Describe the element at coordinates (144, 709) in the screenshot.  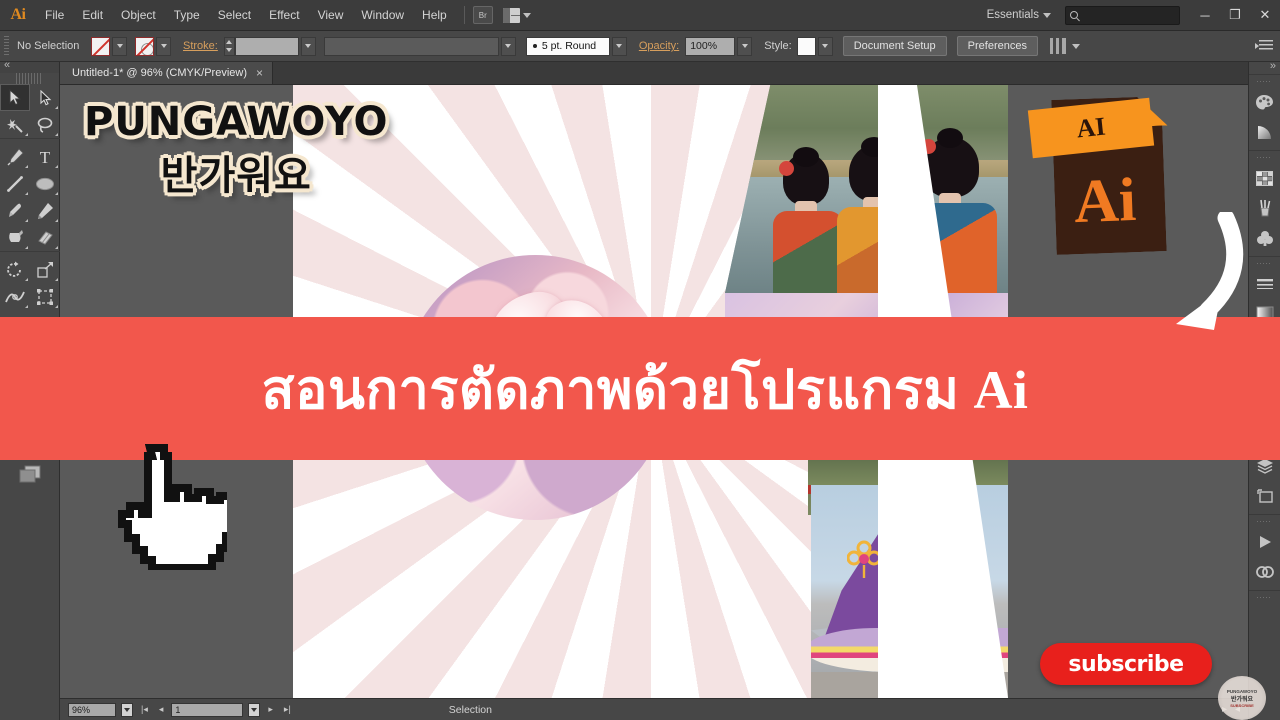
I see `first-artboard-button: |◂` at that location.